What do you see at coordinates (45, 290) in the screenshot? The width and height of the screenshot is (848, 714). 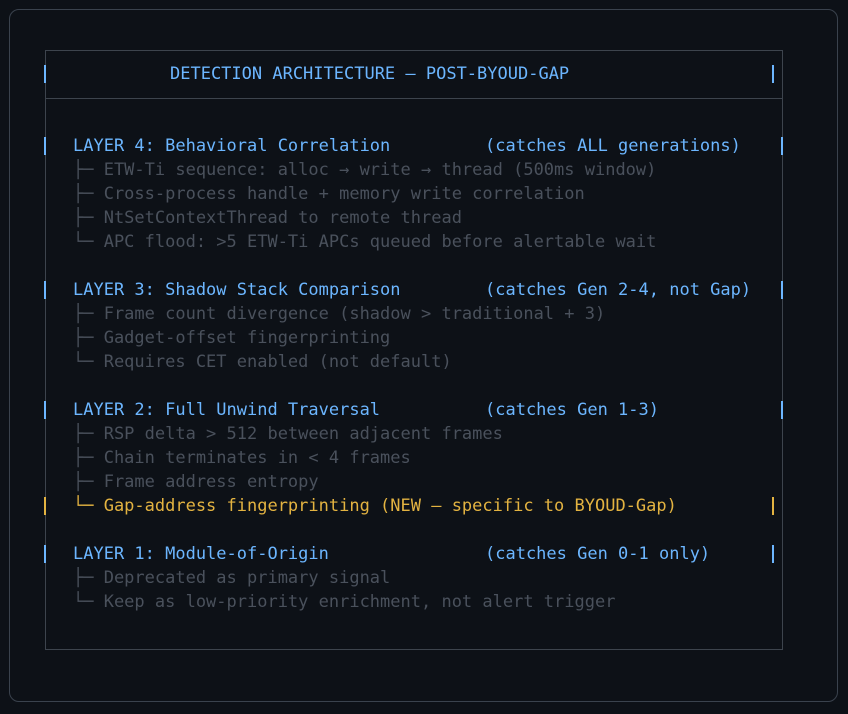 I see `layer3-left-bar` at bounding box center [45, 290].